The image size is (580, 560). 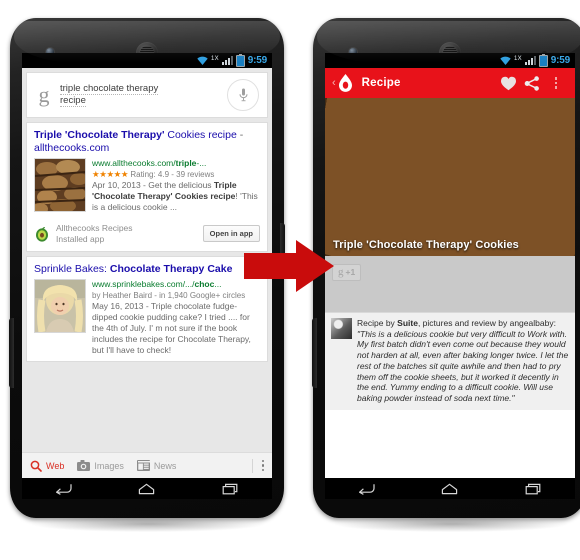 What do you see at coordinates (334, 83) in the screenshot?
I see `back-chevron-icon: ‹` at bounding box center [334, 83].